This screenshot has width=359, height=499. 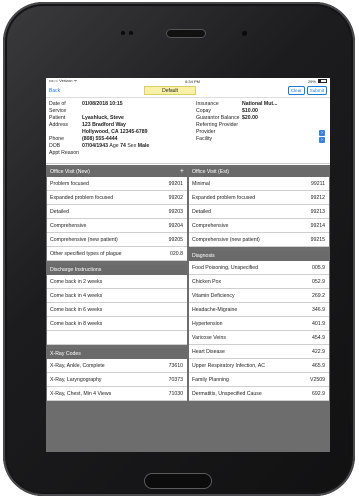 What do you see at coordinates (77, 365) in the screenshot?
I see `code-name: X-Ray, Ankle, Complete` at bounding box center [77, 365].